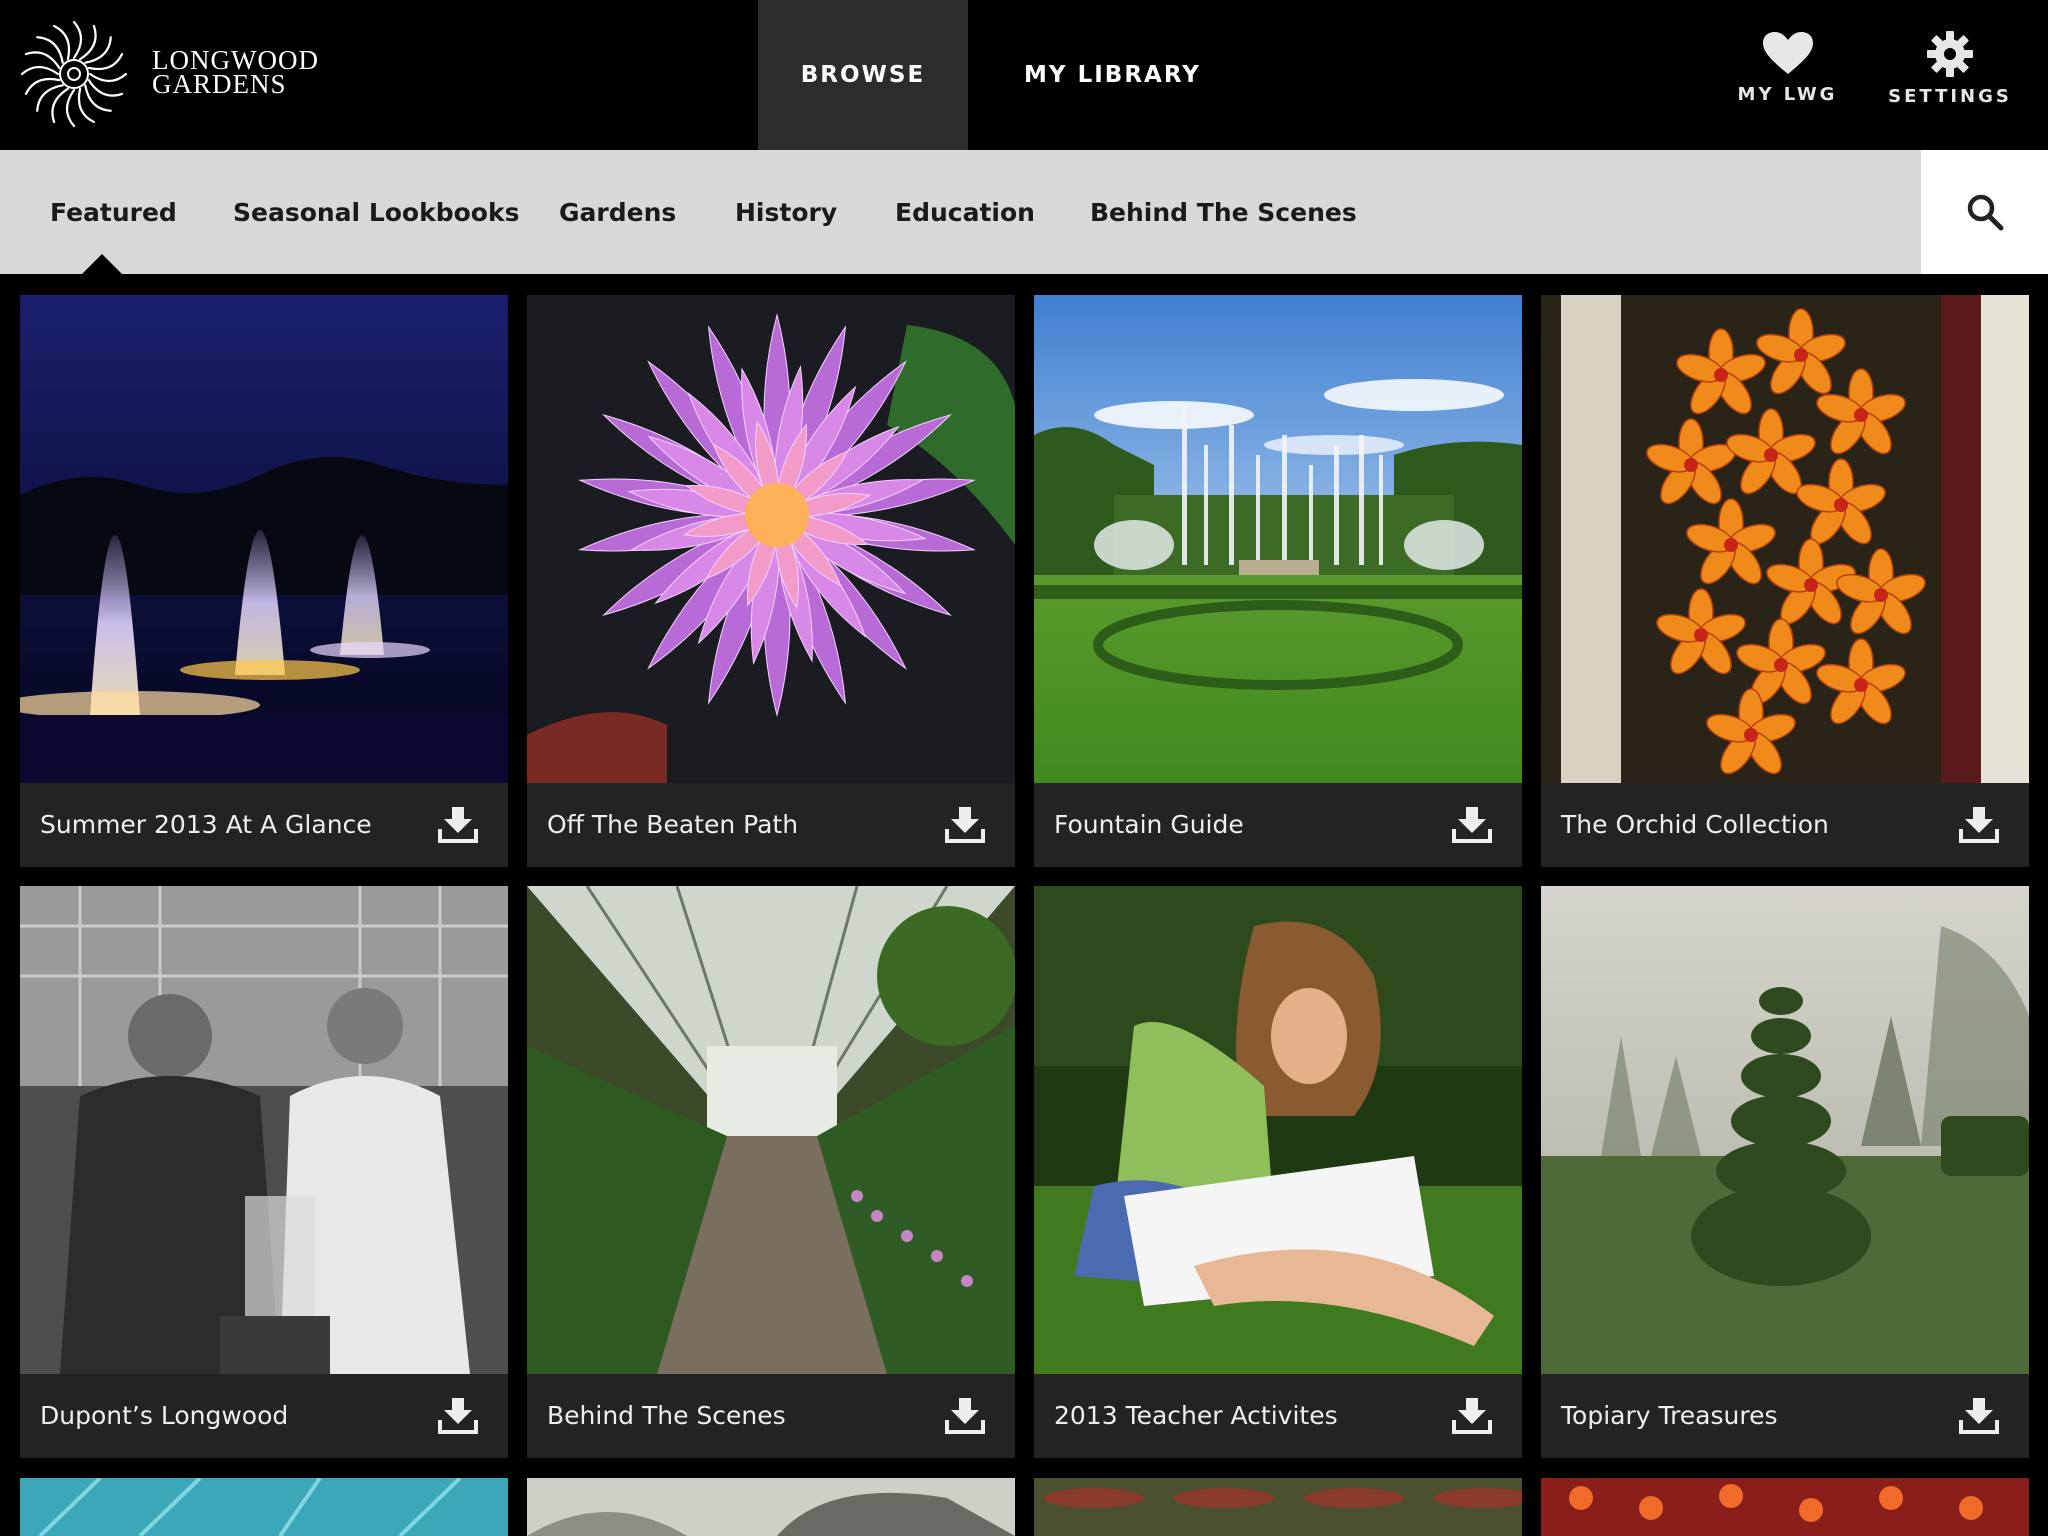 The image size is (2048, 1536). What do you see at coordinates (1950, 54) in the screenshot?
I see `gear-icon` at bounding box center [1950, 54].